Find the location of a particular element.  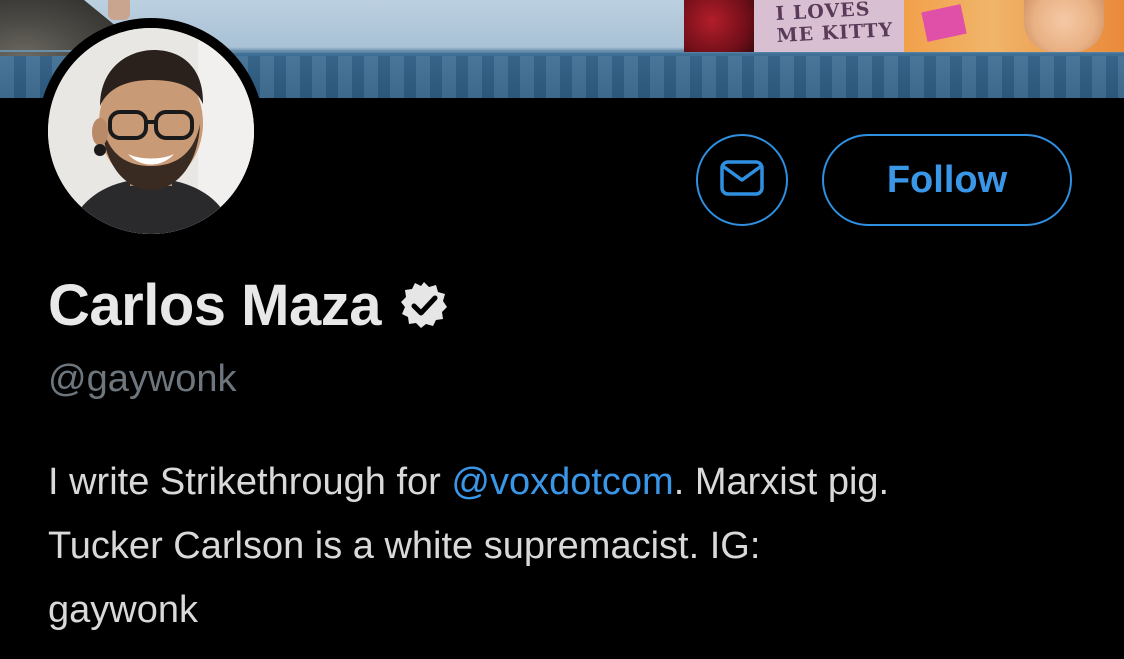

avatar is located at coordinates (151, 131).